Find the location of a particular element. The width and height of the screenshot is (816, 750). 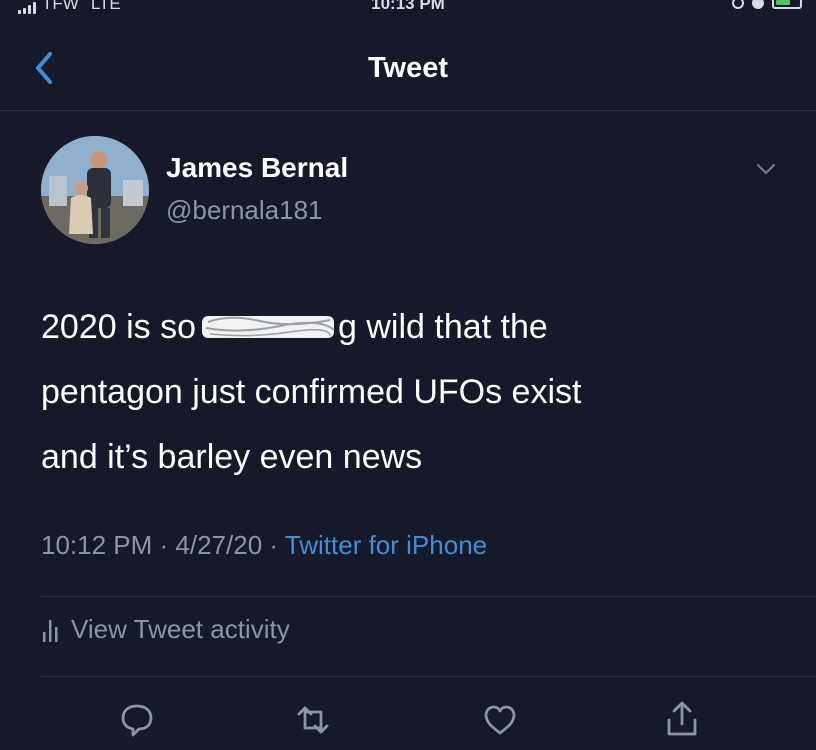

share-button is located at coordinates (682, 720).